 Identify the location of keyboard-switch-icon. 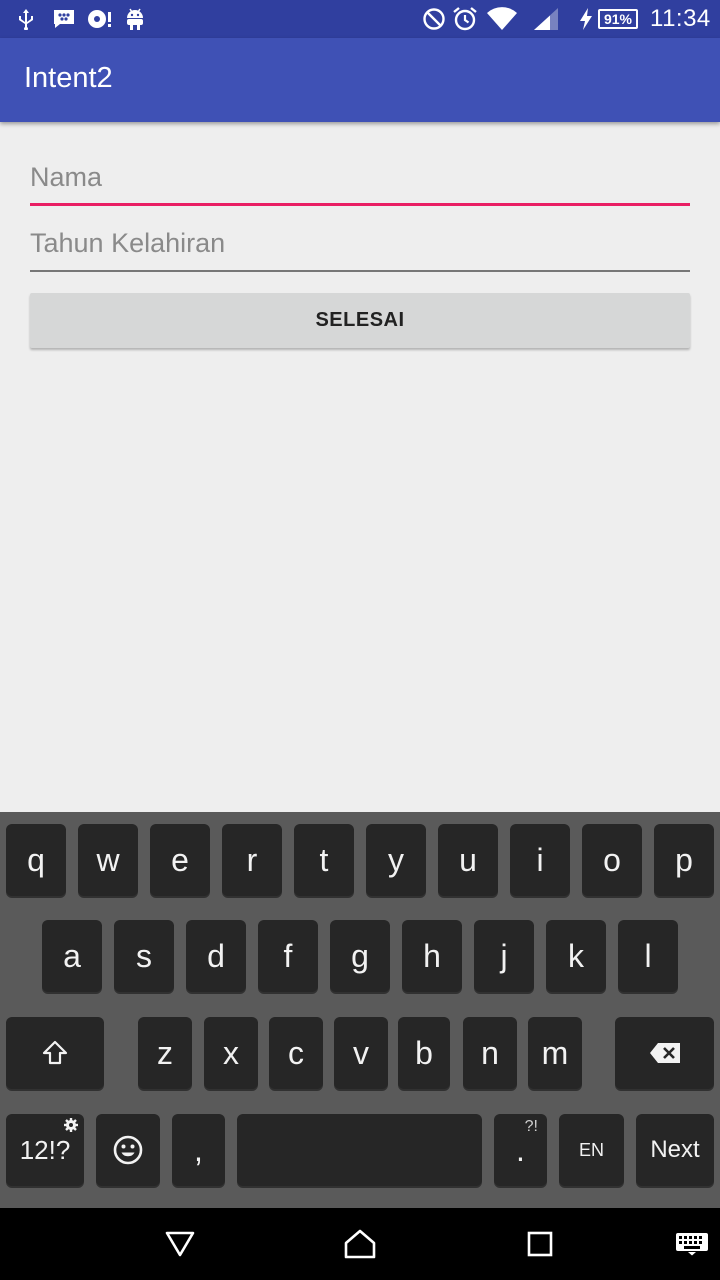
(692, 1244).